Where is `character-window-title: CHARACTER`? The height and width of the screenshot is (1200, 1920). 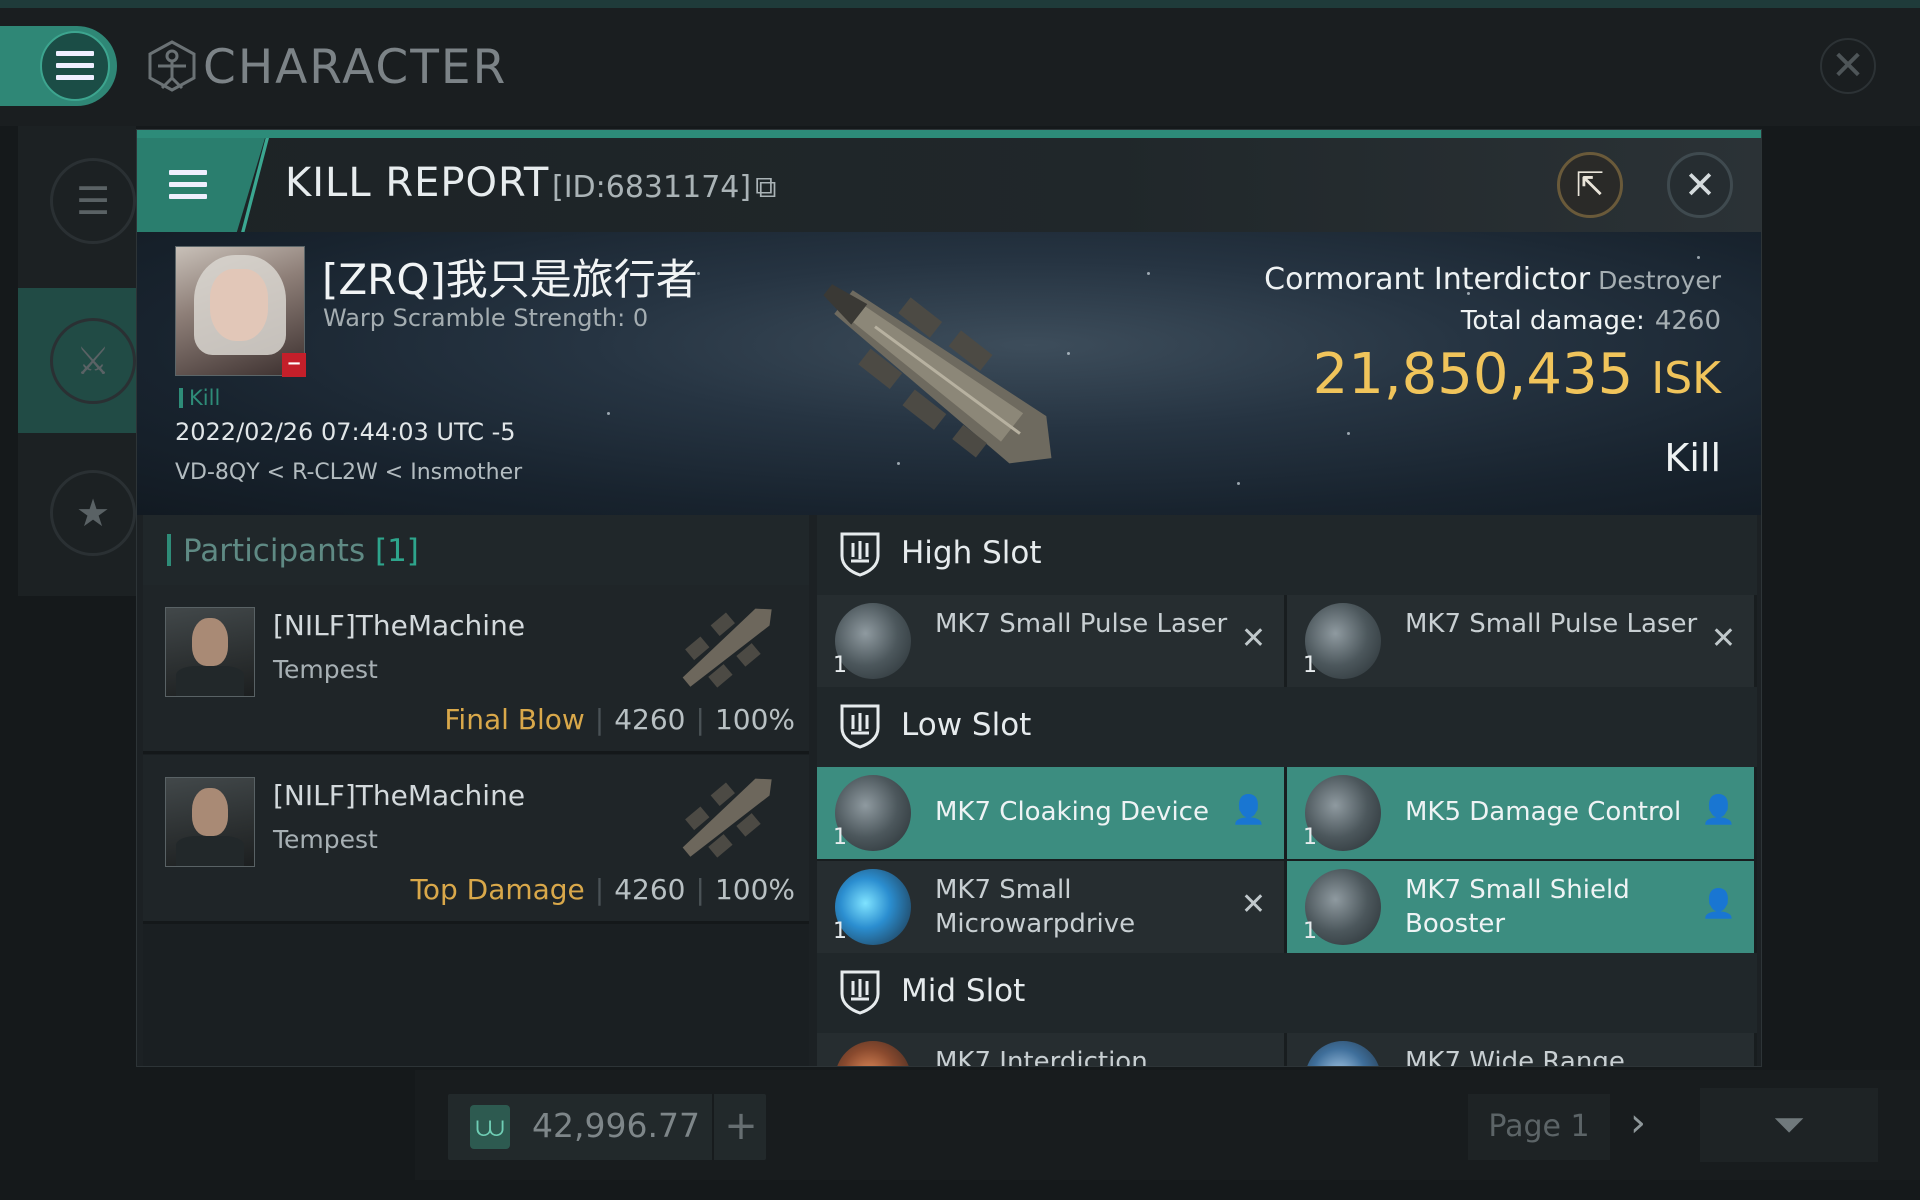
character-window-title: CHARACTER is located at coordinates (355, 67).